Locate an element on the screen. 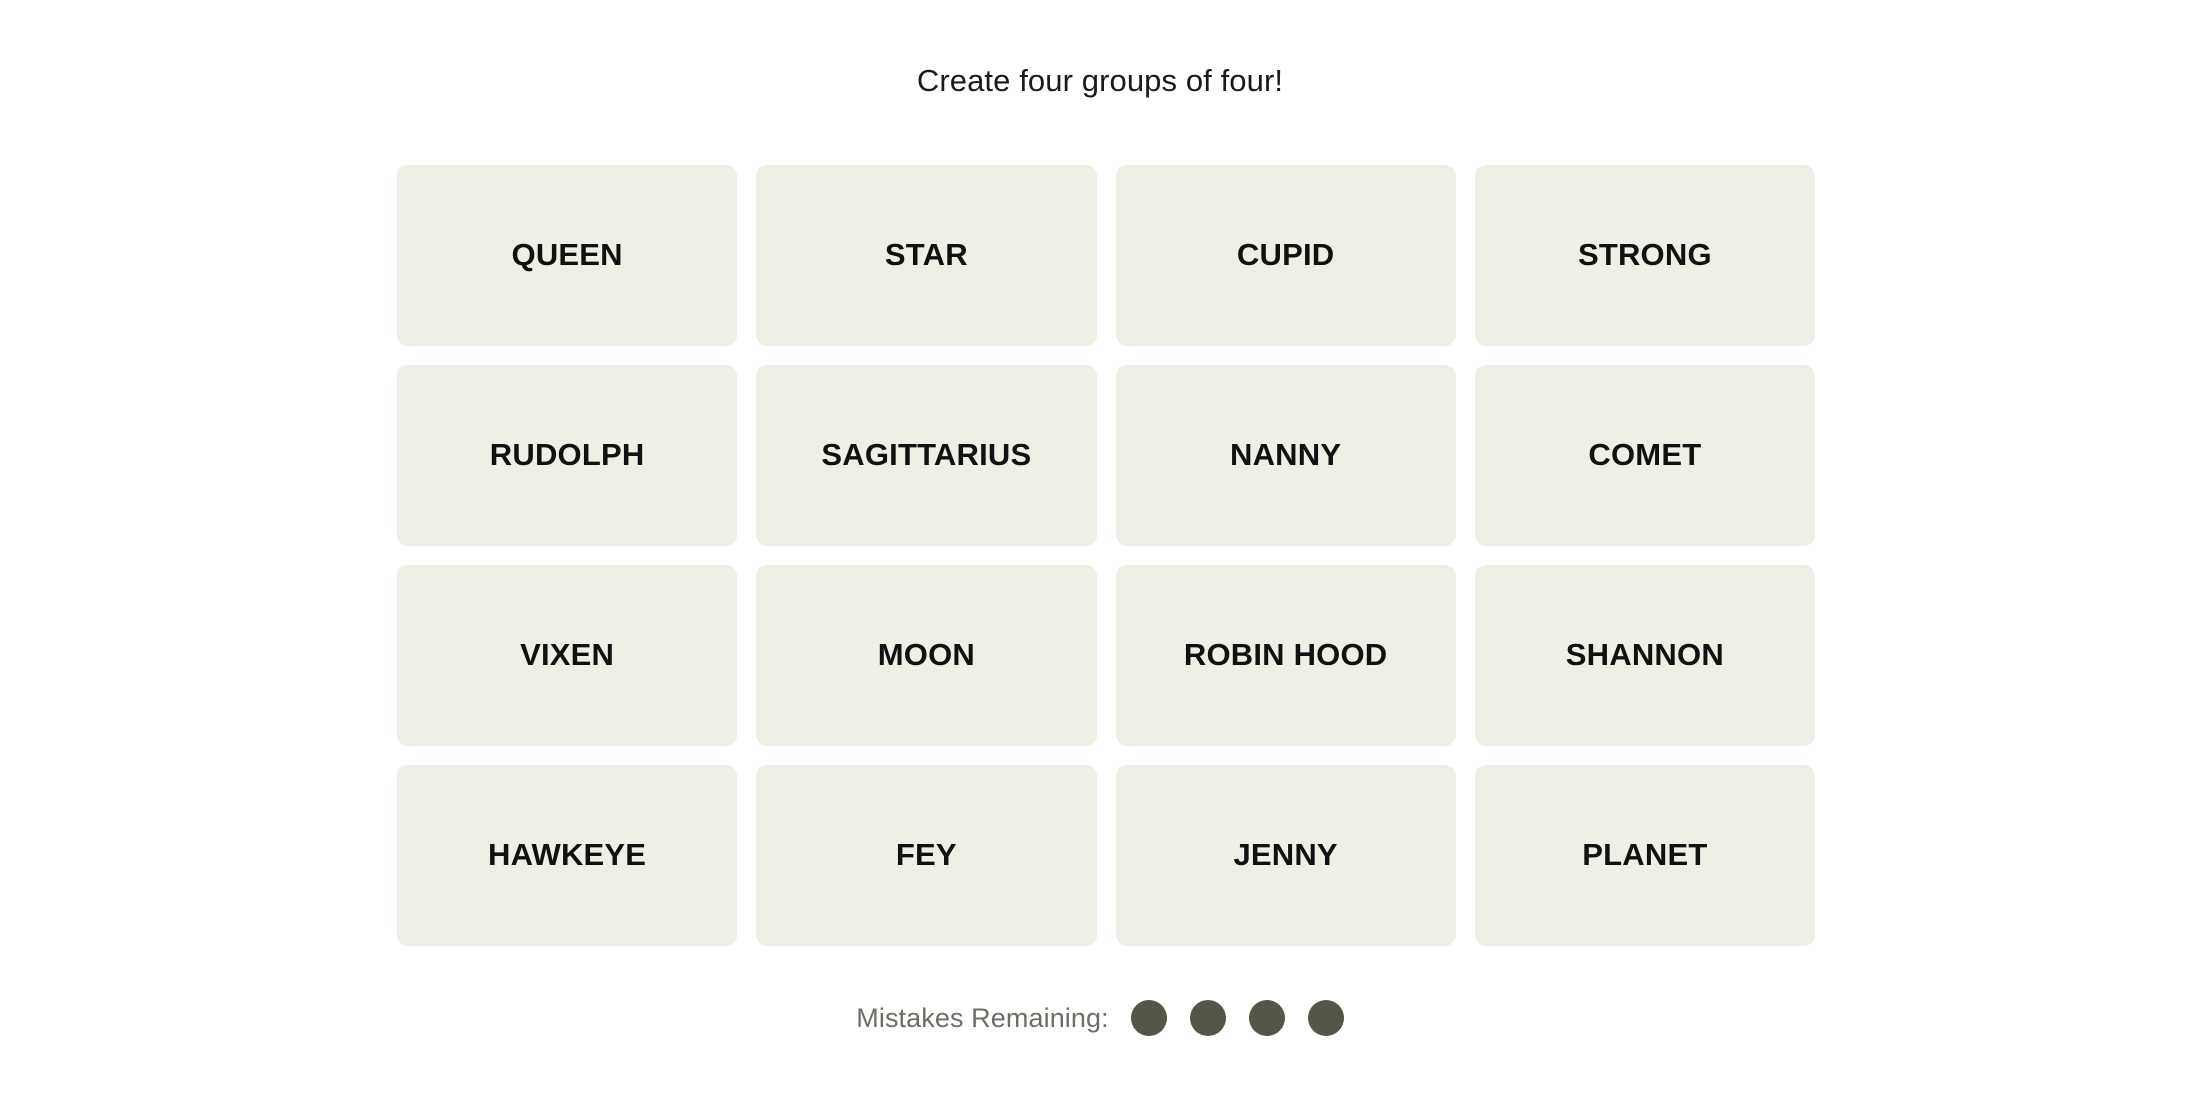 Image resolution: width=2200 pixels, height=1100 pixels. word-tile: PLANET is located at coordinates (1644, 855).